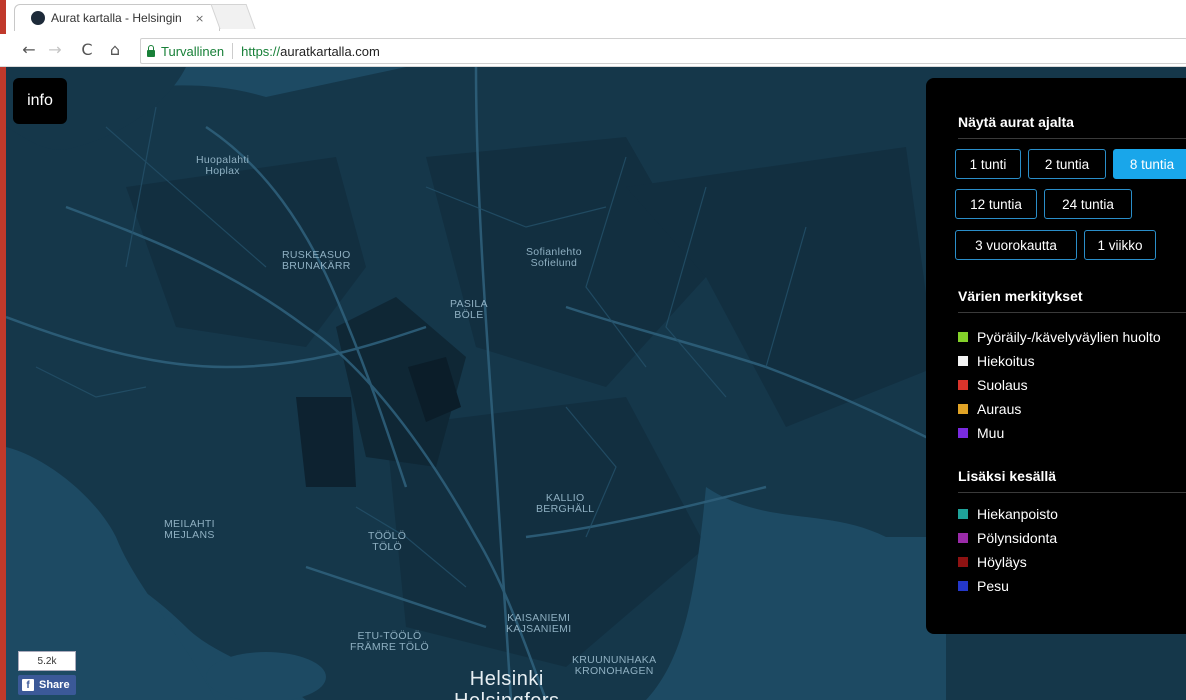  I want to click on place-label-pasila: PASILA BÖLE, so click(469, 309).